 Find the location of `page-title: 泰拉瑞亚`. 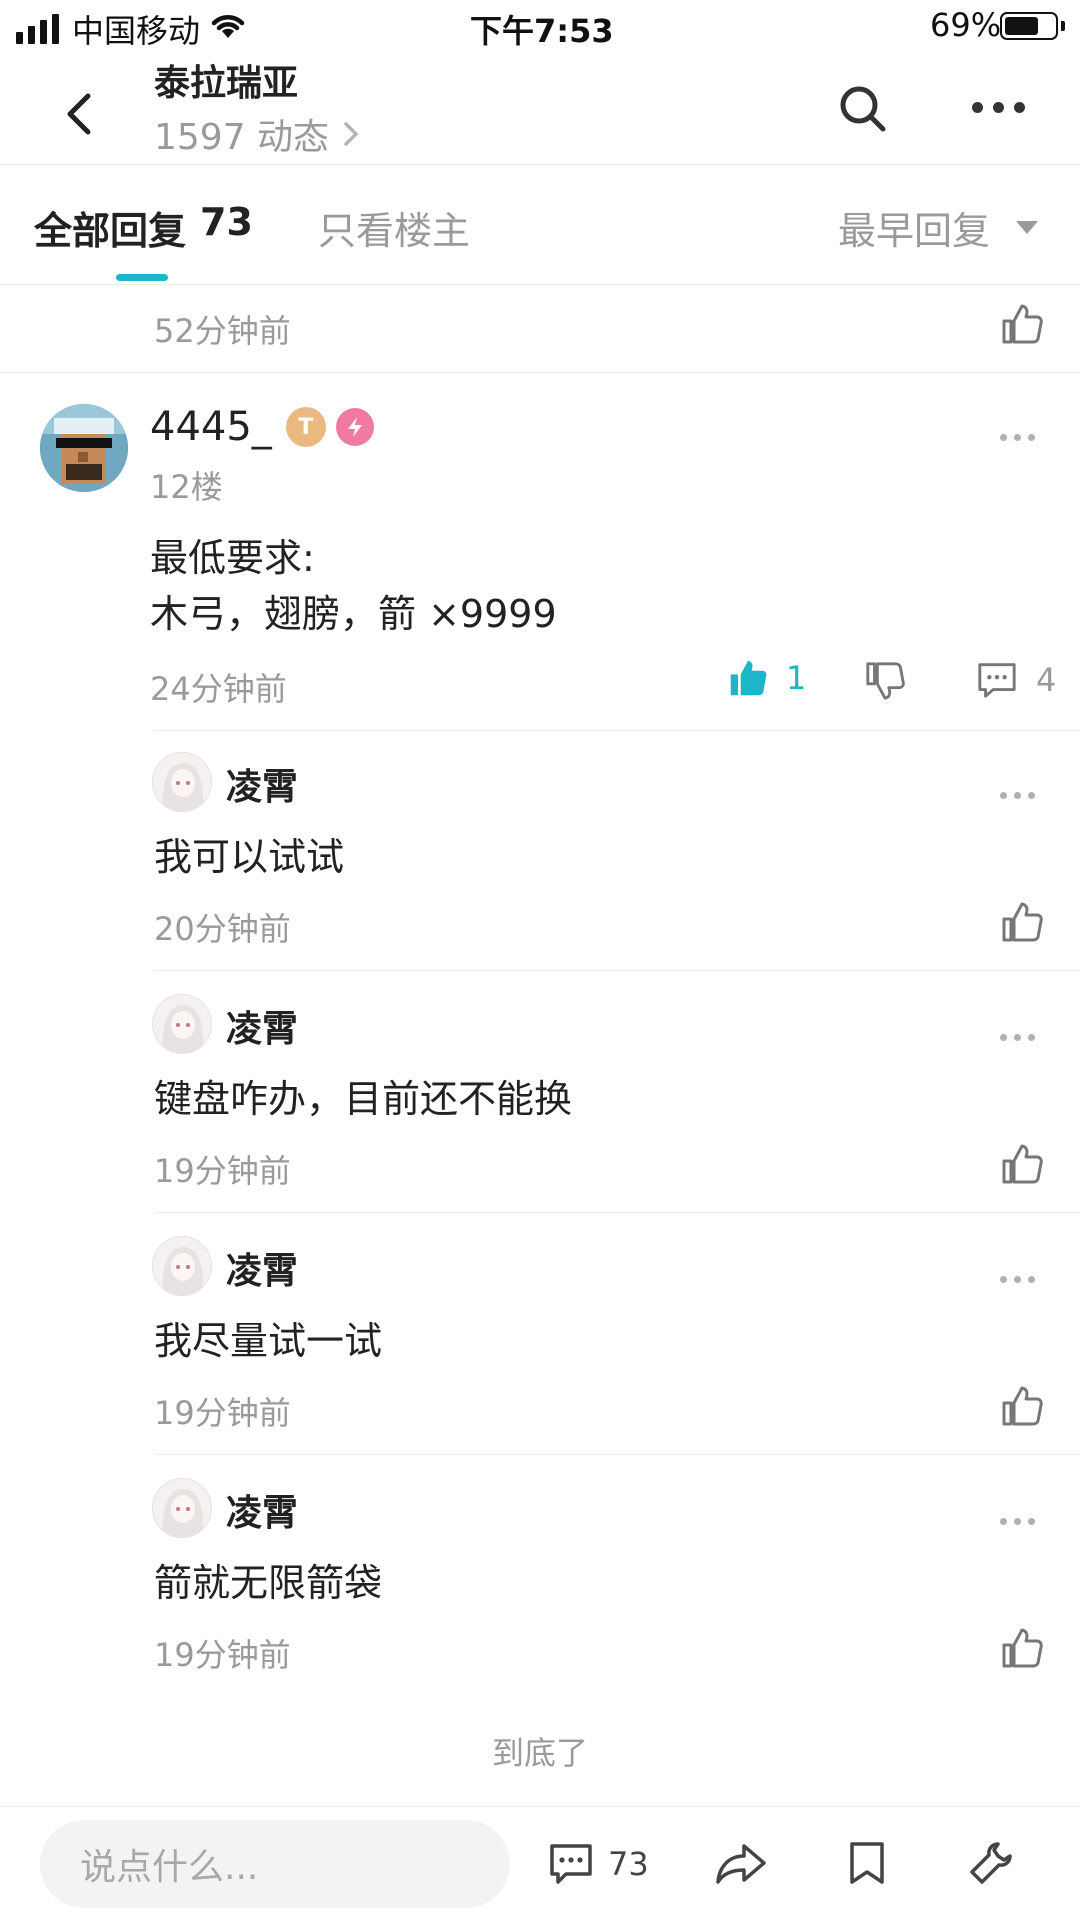

page-title: 泰拉瑞亚 is located at coordinates (226, 80).